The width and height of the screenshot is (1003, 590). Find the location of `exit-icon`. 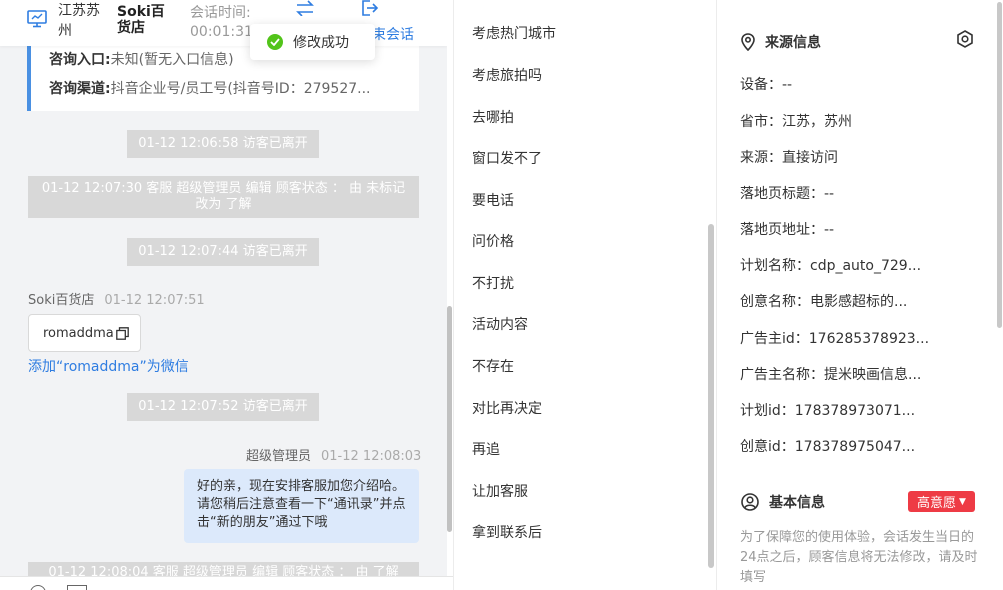

exit-icon is located at coordinates (370, 8).